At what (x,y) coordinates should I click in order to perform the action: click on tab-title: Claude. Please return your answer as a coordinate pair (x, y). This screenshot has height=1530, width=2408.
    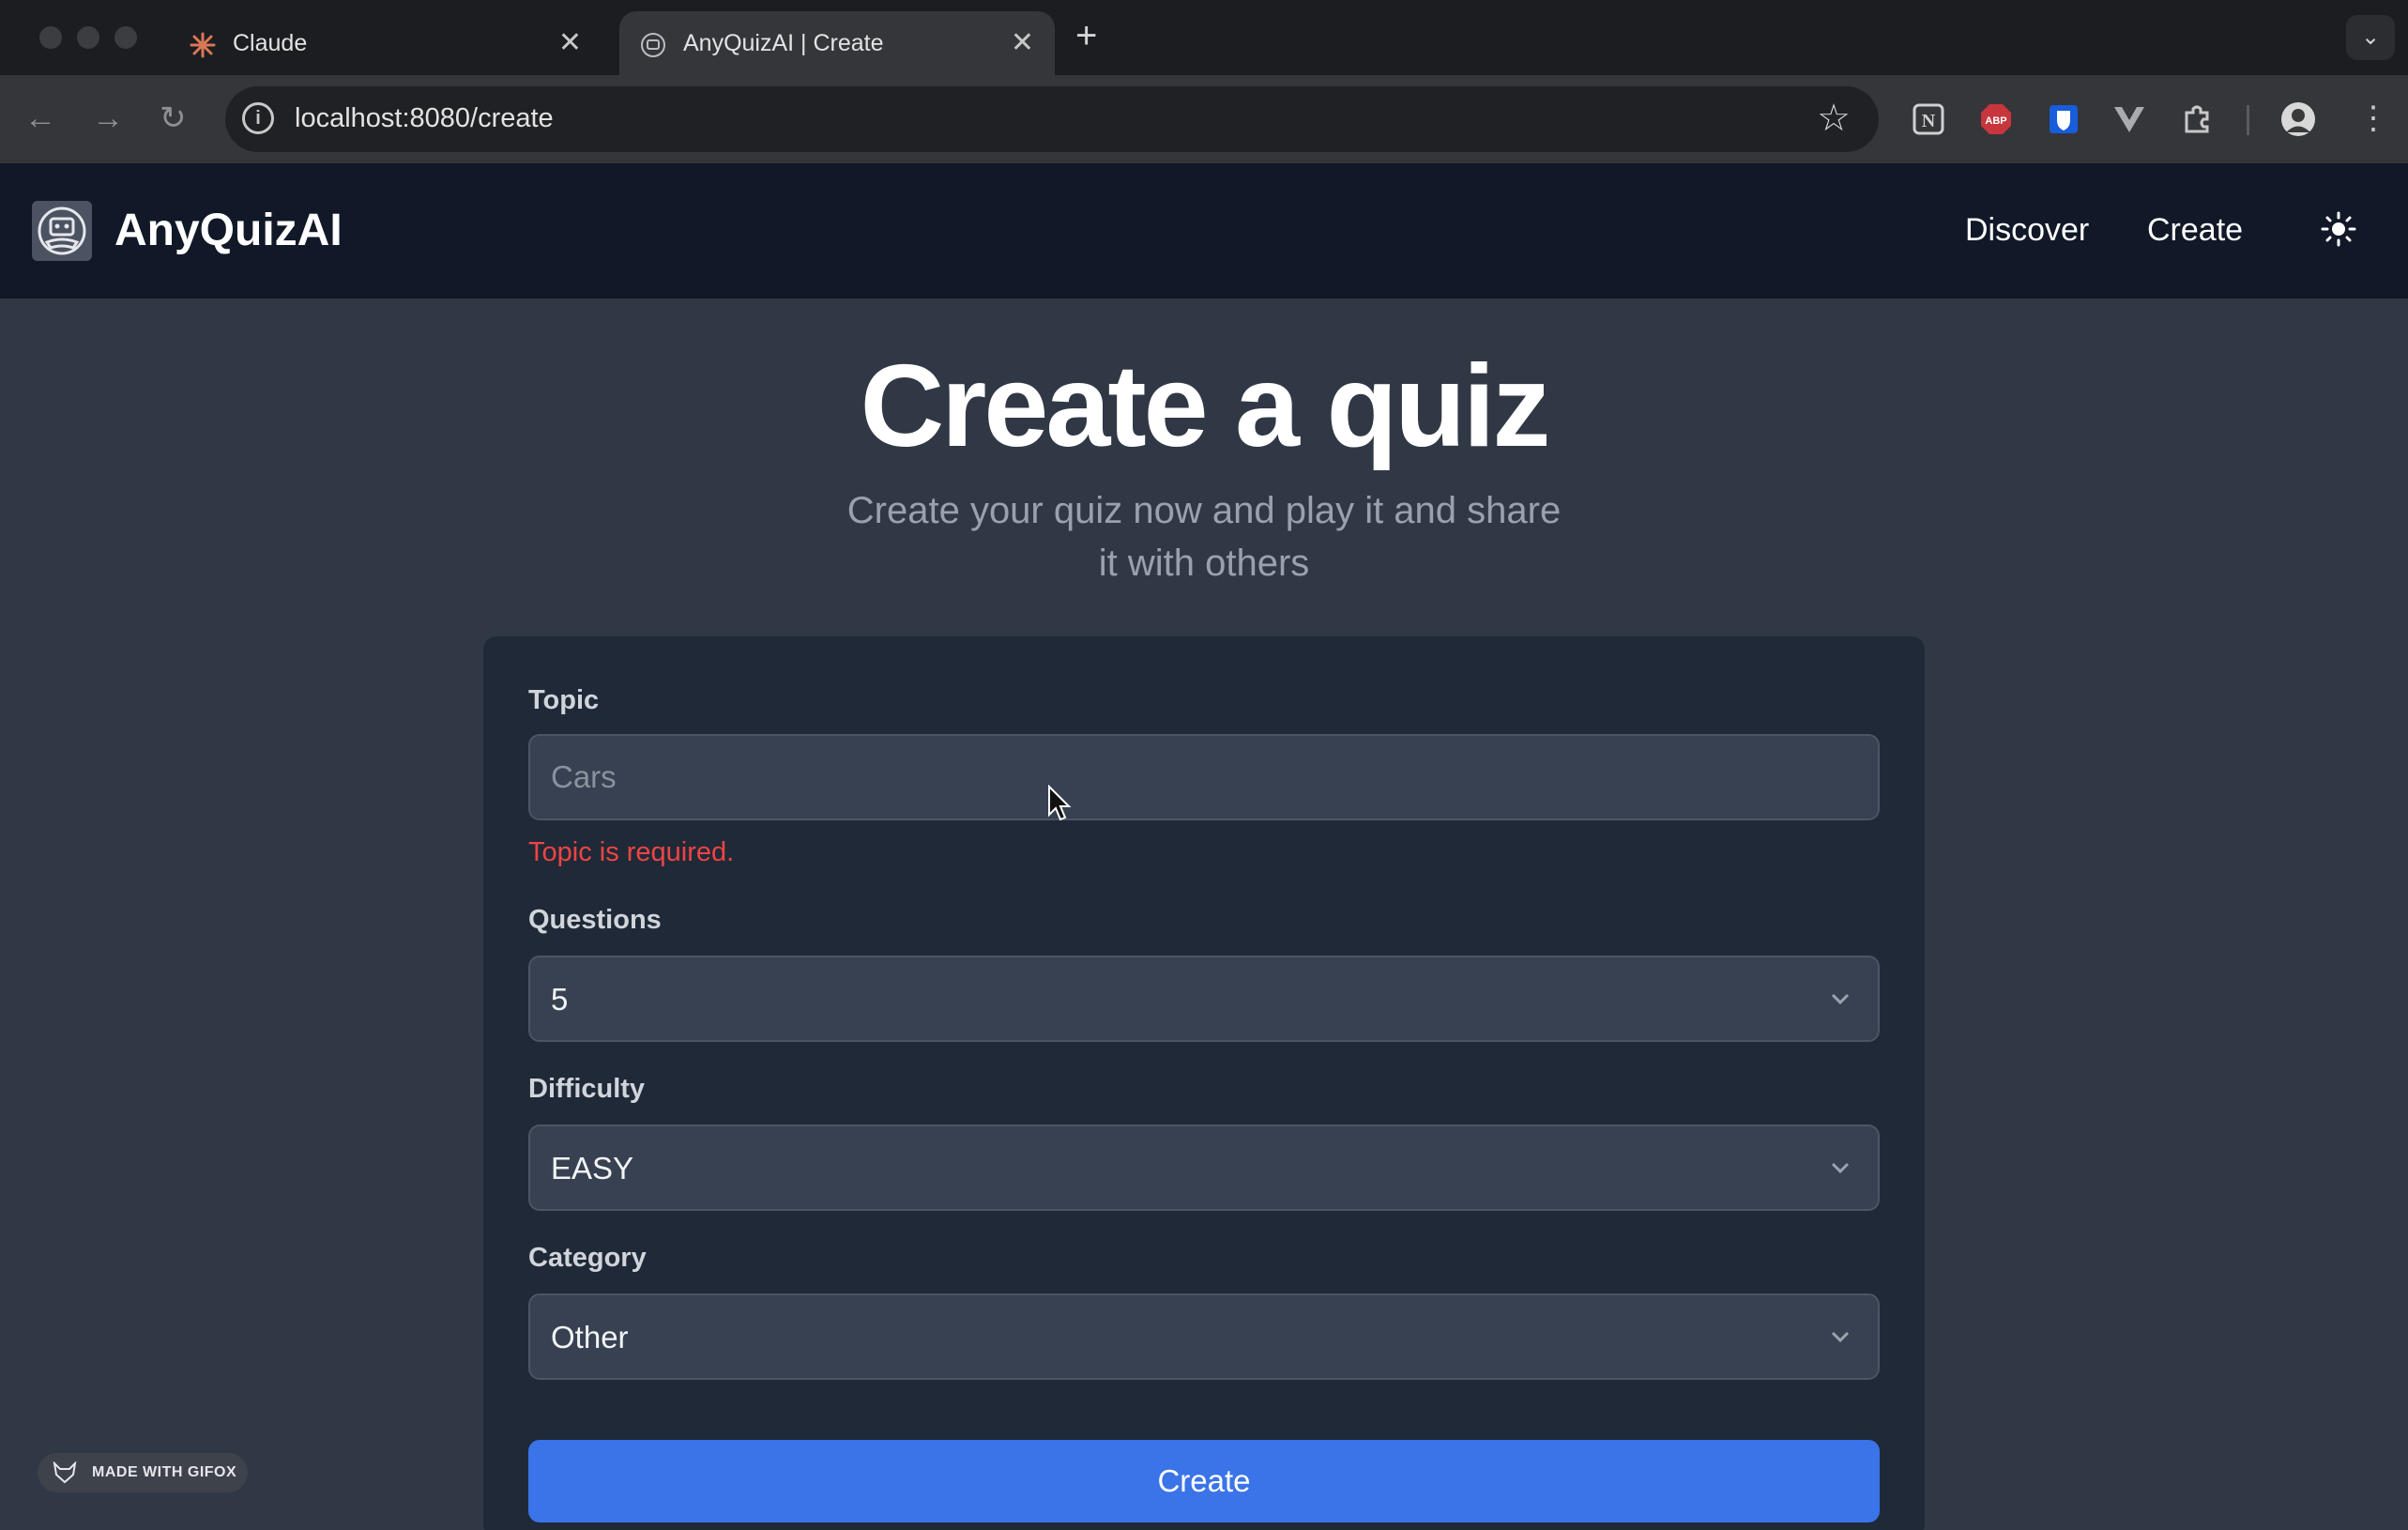
    Looking at the image, I should click on (270, 43).